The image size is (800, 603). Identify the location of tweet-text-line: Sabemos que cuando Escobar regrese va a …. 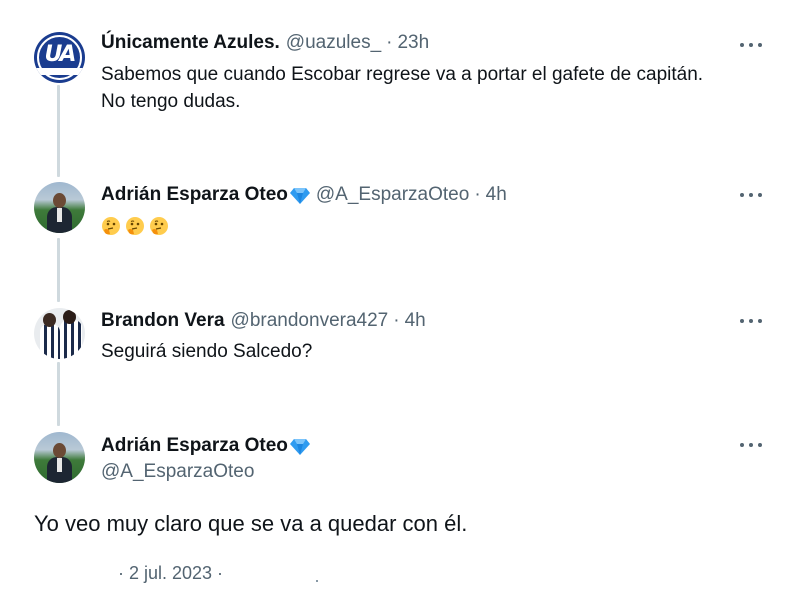
(402, 74).